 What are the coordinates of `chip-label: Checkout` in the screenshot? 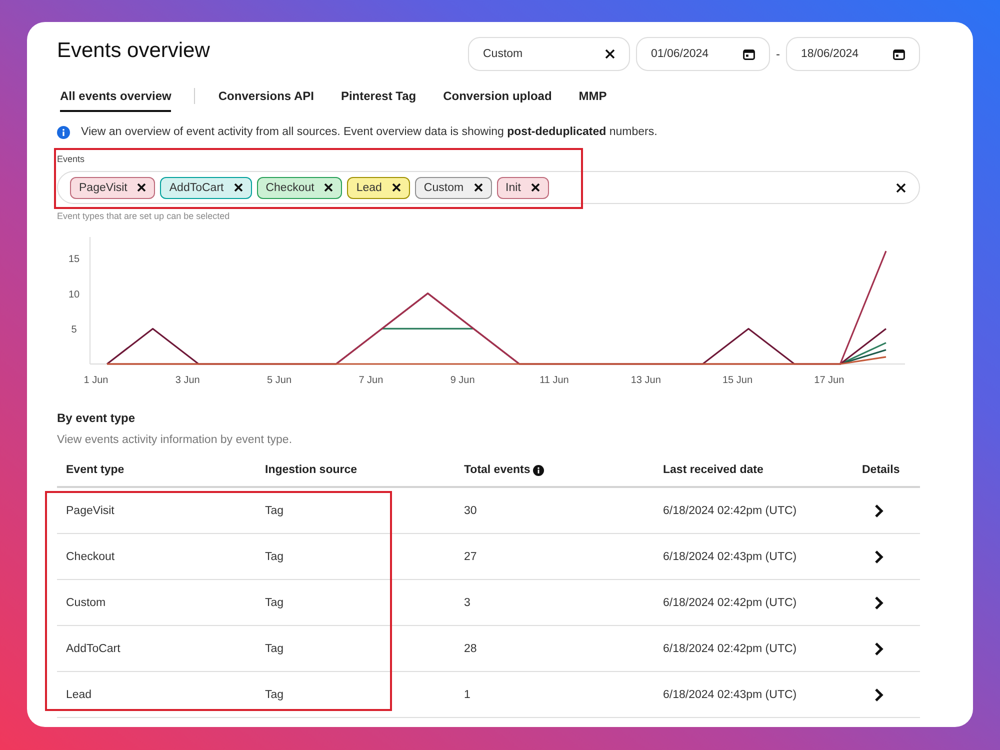 It's located at (290, 188).